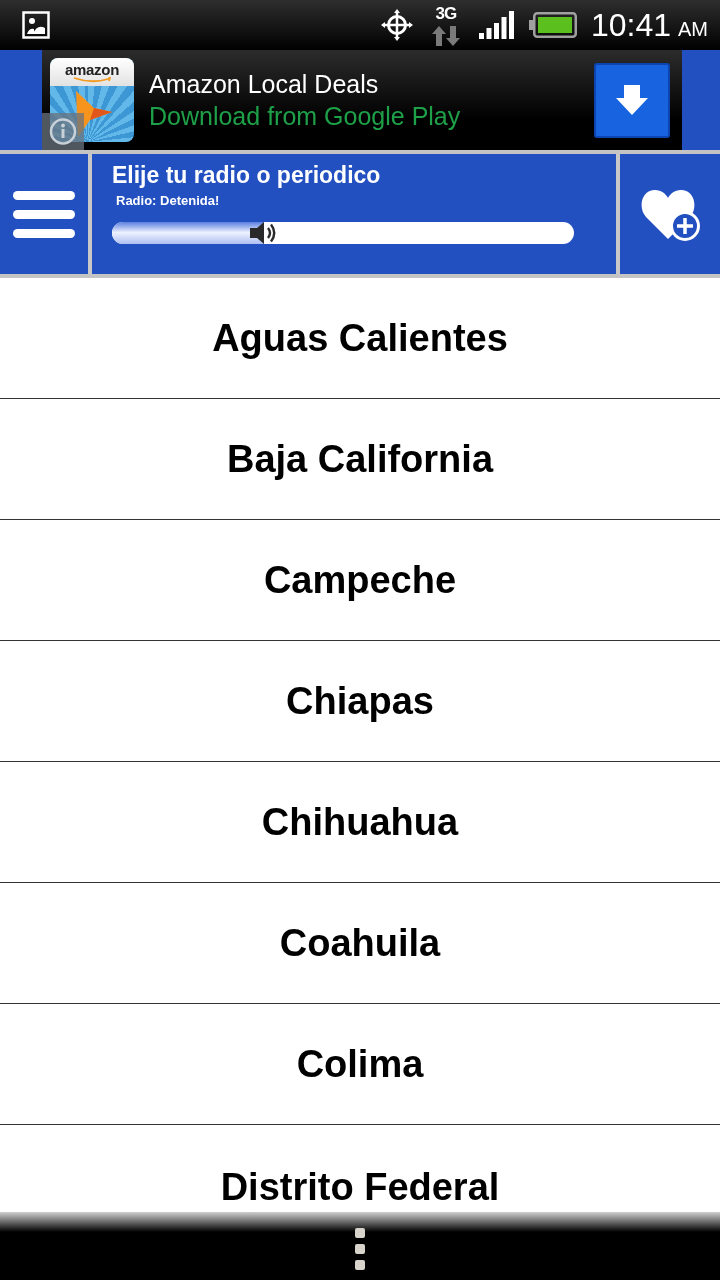  What do you see at coordinates (496, 25) in the screenshot?
I see `signal-icon` at bounding box center [496, 25].